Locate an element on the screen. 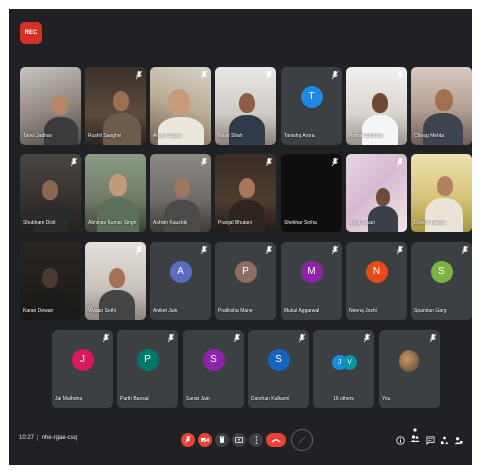  participant-tile: P Pratiksha Mane is located at coordinates (245, 281).